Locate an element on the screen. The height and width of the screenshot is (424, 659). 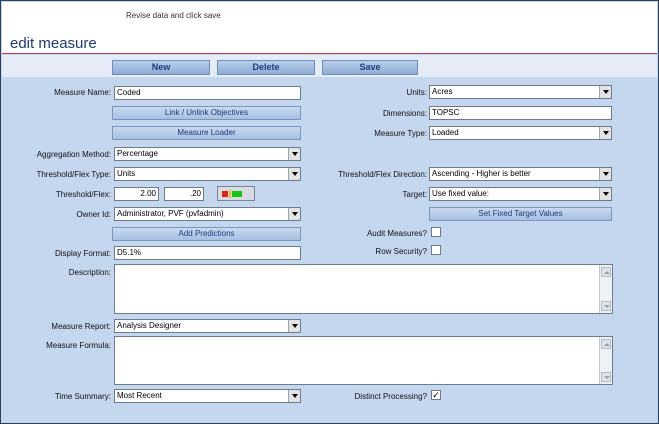
set-fixed-target-values-button: Set Fixed Target Values is located at coordinates (520, 214).